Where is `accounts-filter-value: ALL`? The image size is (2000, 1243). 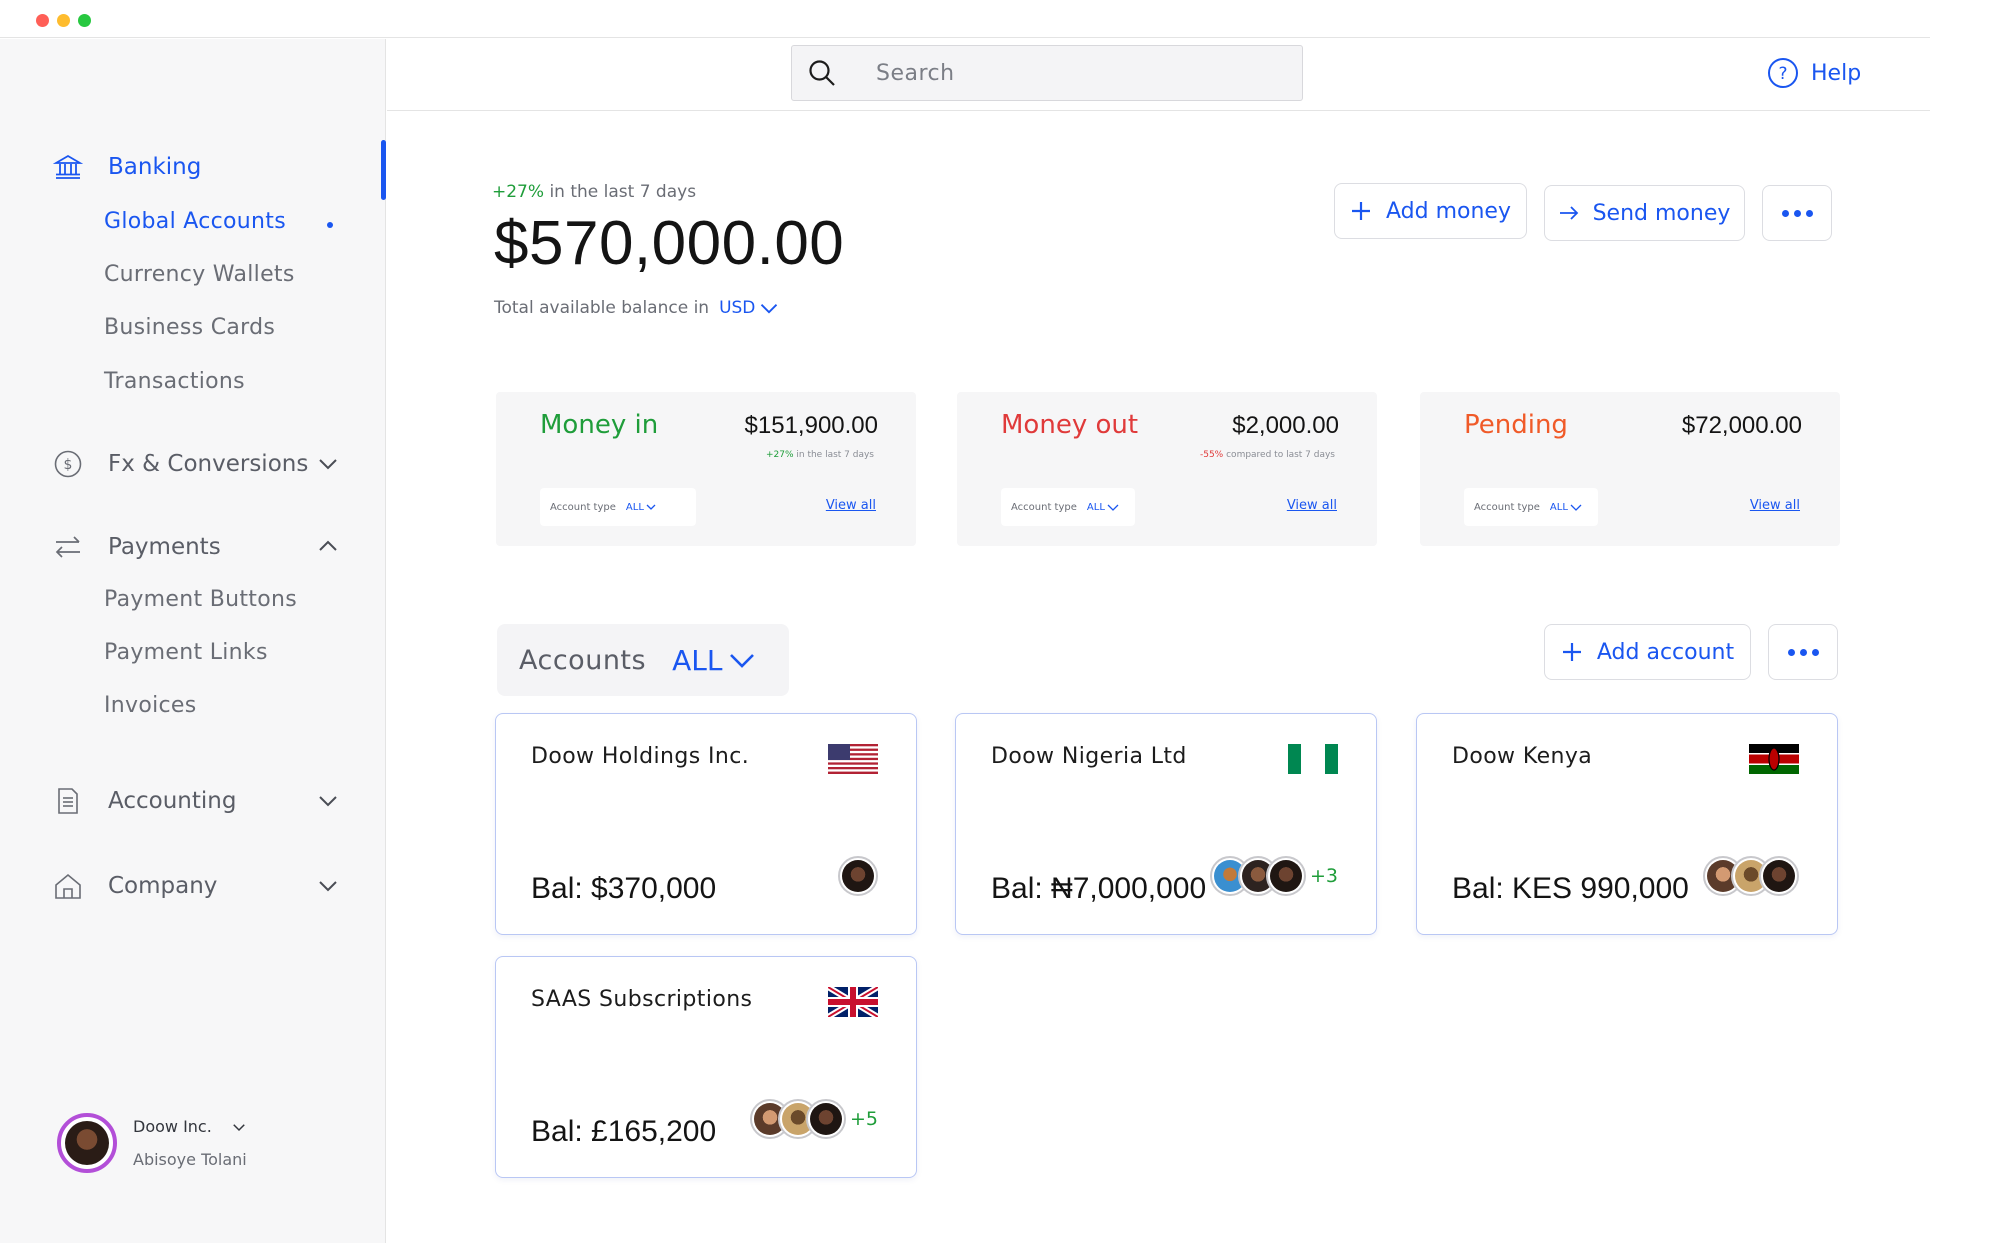 accounts-filter-value: ALL is located at coordinates (714, 660).